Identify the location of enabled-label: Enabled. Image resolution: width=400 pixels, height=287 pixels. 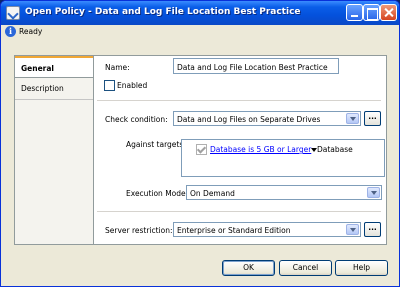
(132, 85).